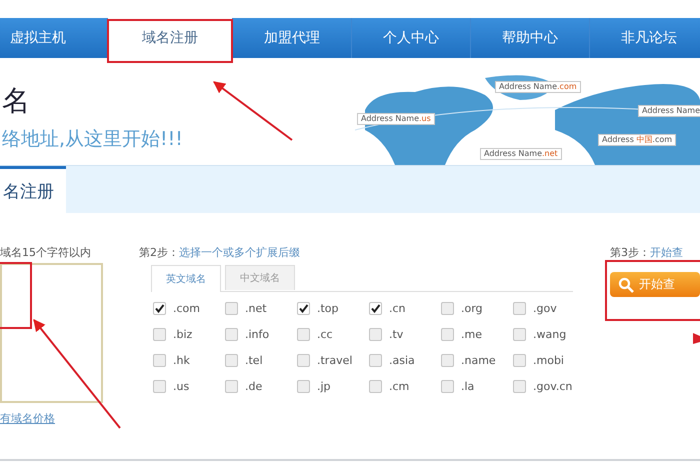  What do you see at coordinates (626, 284) in the screenshot?
I see `search-icon` at bounding box center [626, 284].